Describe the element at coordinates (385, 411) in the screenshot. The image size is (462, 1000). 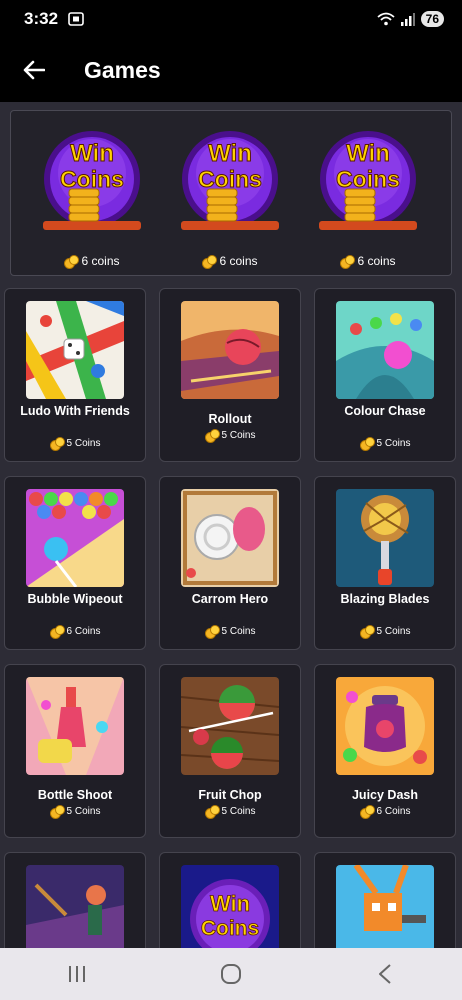
I see `game-name: Colour Chase` at that location.